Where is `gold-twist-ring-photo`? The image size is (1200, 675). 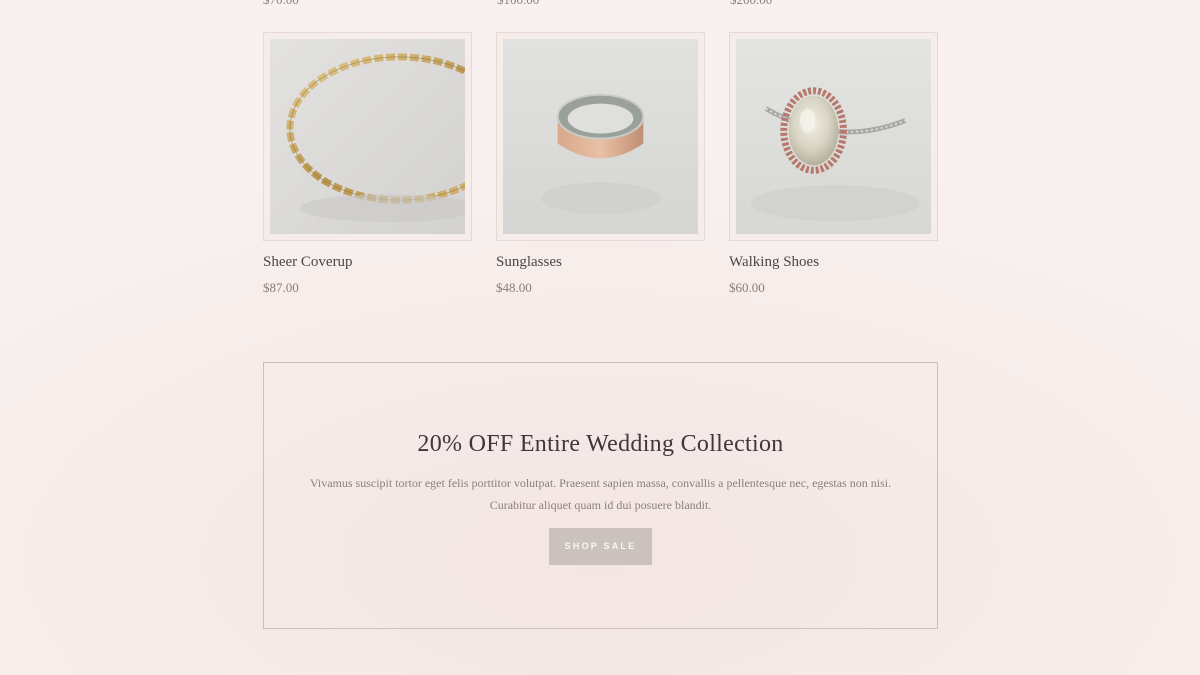
gold-twist-ring-photo is located at coordinates (367, 136).